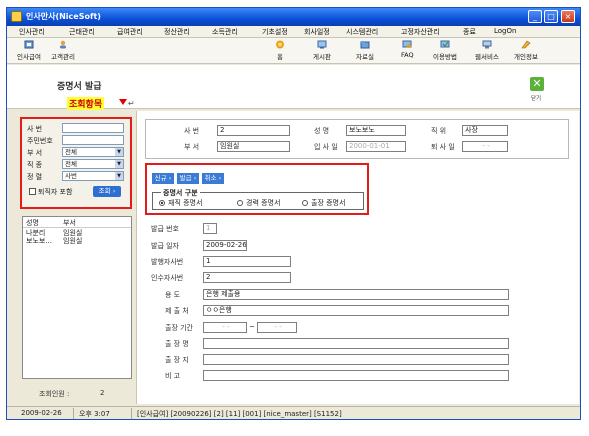  What do you see at coordinates (173, 295) in the screenshot?
I see `purpose-label: 용 도` at bounding box center [173, 295].